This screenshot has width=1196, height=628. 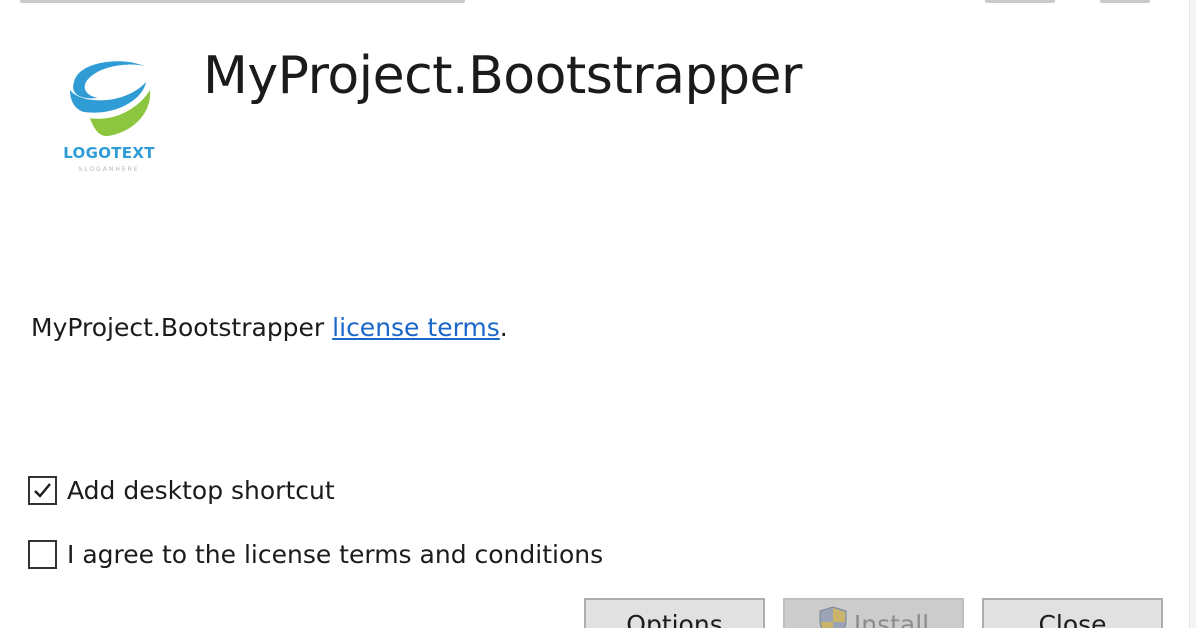 I want to click on uac-shield-icon, so click(x=833, y=617).